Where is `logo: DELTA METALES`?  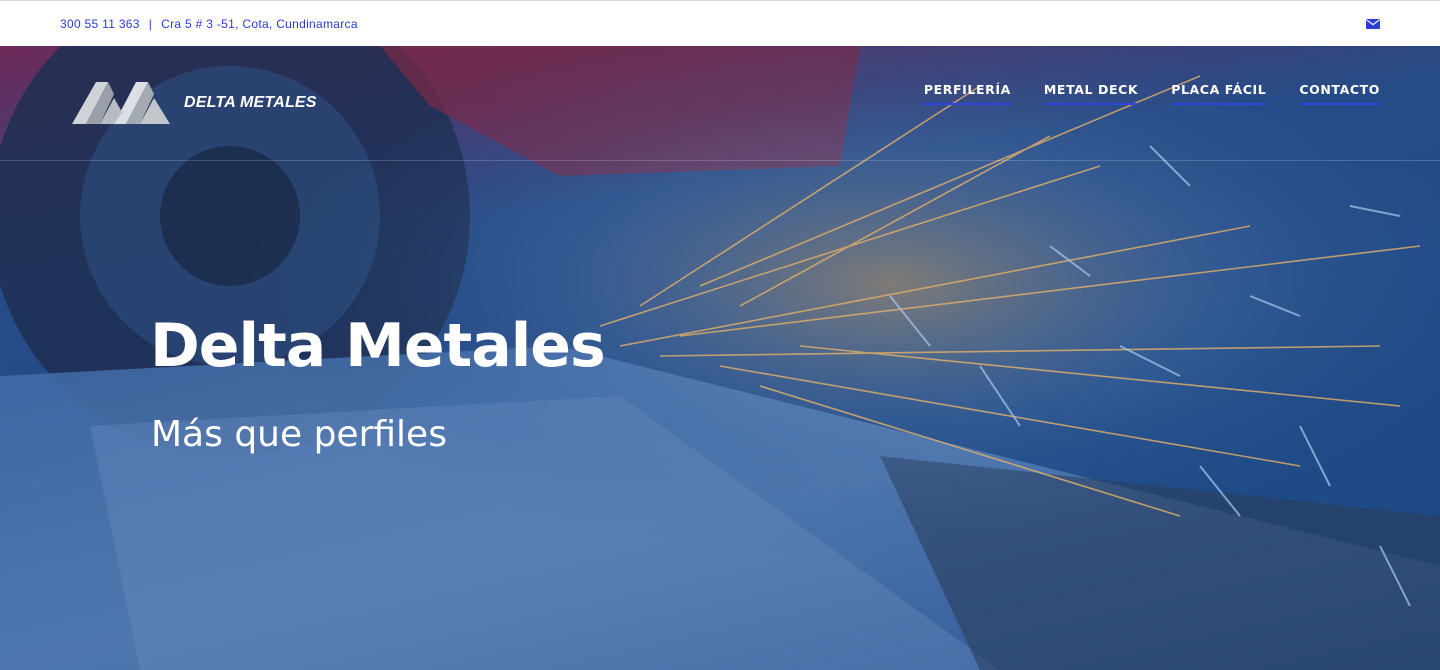 logo: DELTA METALES is located at coordinates (193, 103).